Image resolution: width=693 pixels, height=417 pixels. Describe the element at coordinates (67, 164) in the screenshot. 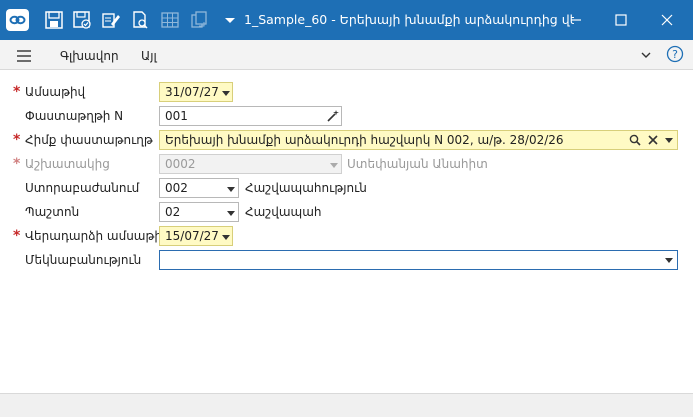

I see `employee-label: Աշխատակից` at that location.